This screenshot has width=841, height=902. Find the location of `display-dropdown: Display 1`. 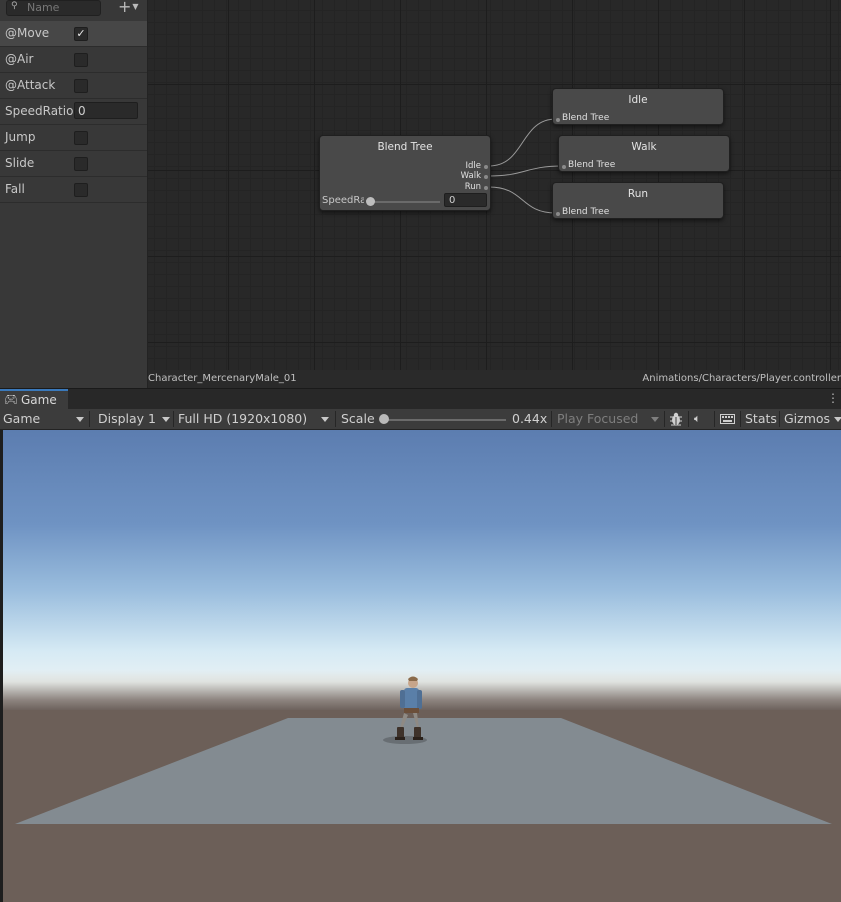

display-dropdown: Display 1 is located at coordinates (134, 419).